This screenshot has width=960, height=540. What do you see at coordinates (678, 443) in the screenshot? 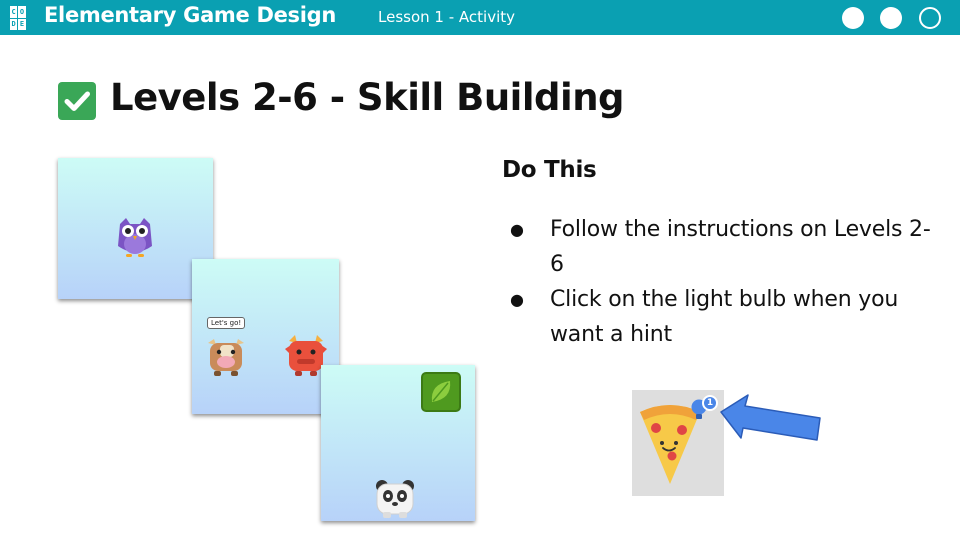
I see `hint-example: 1` at bounding box center [678, 443].